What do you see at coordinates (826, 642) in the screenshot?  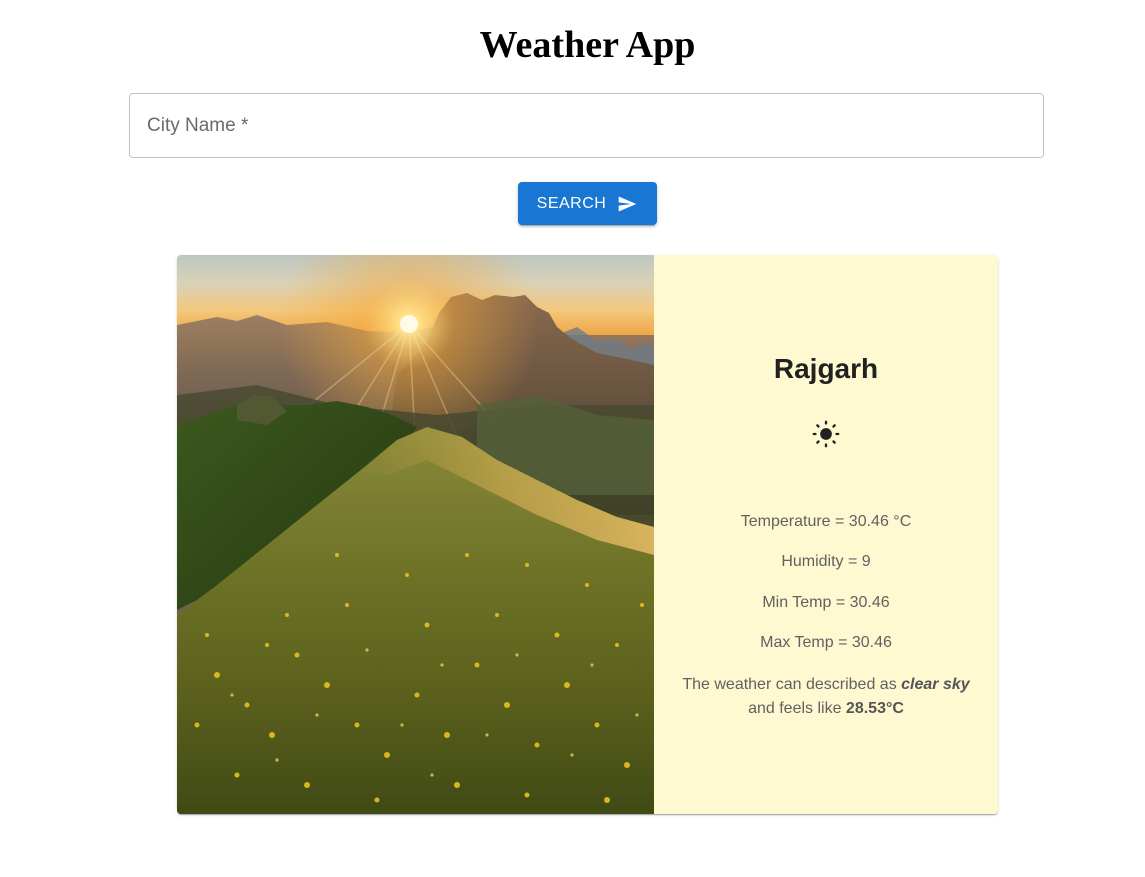 I see `max-temp-text: Max Temp = 30.46` at bounding box center [826, 642].